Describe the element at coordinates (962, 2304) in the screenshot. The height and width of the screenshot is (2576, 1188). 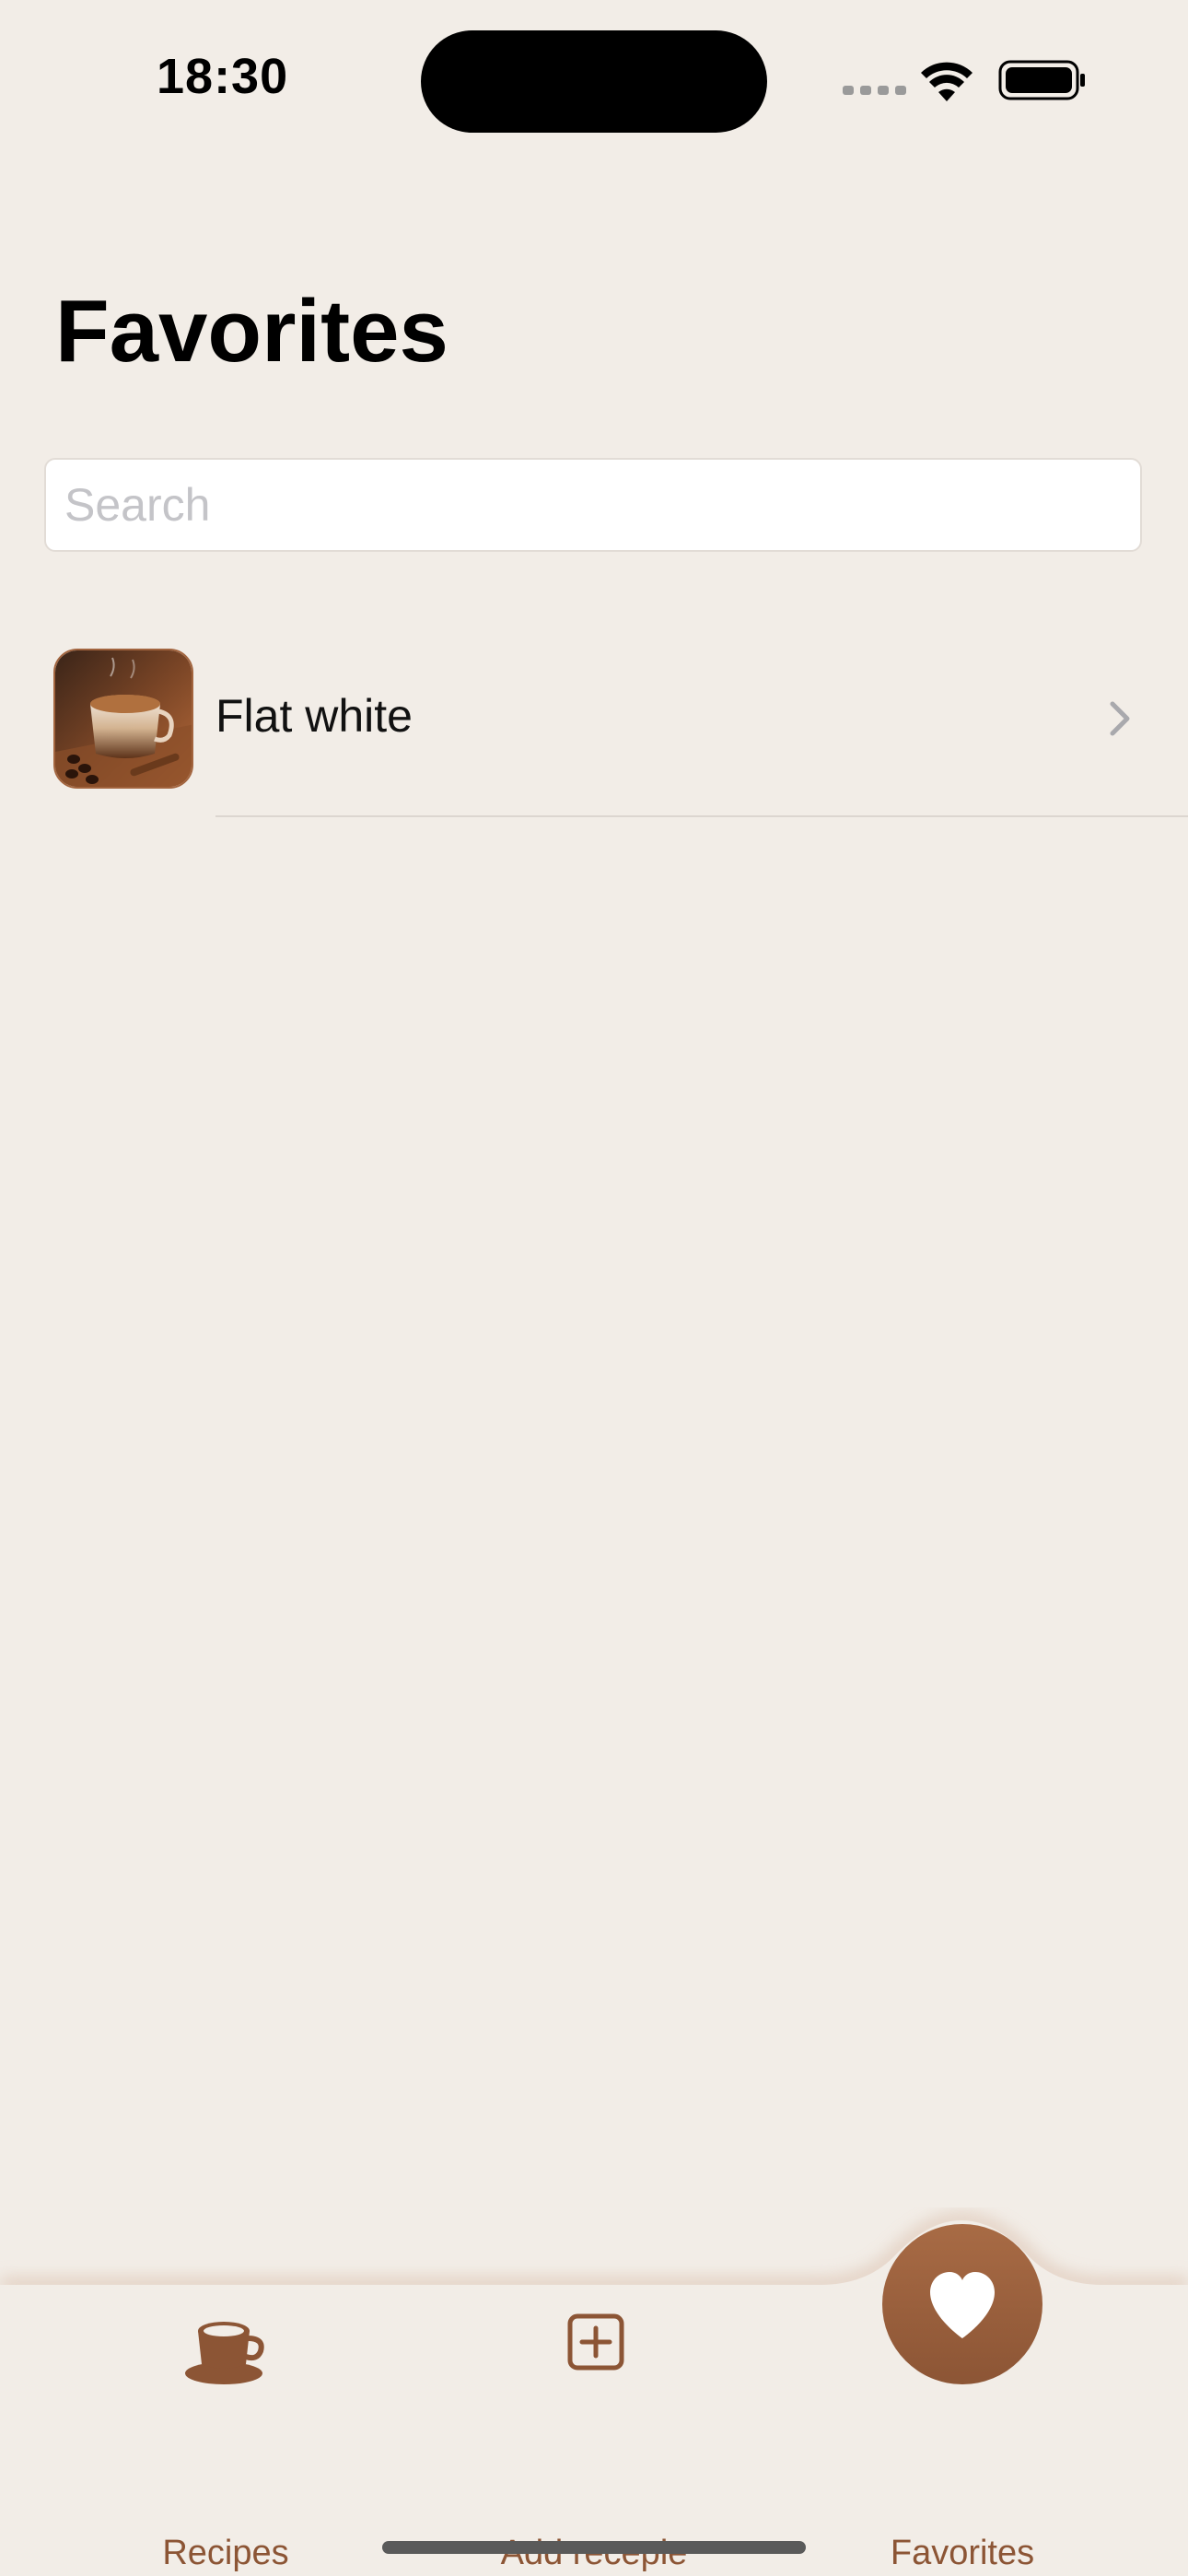
I see `selected-tab-circle` at that location.